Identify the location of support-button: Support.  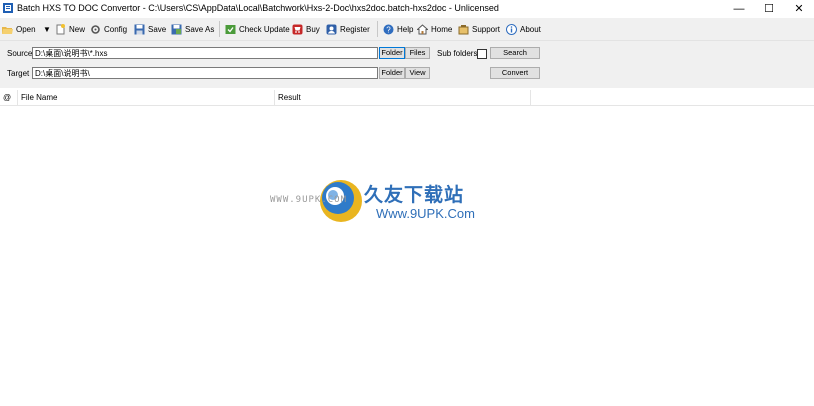
(479, 29).